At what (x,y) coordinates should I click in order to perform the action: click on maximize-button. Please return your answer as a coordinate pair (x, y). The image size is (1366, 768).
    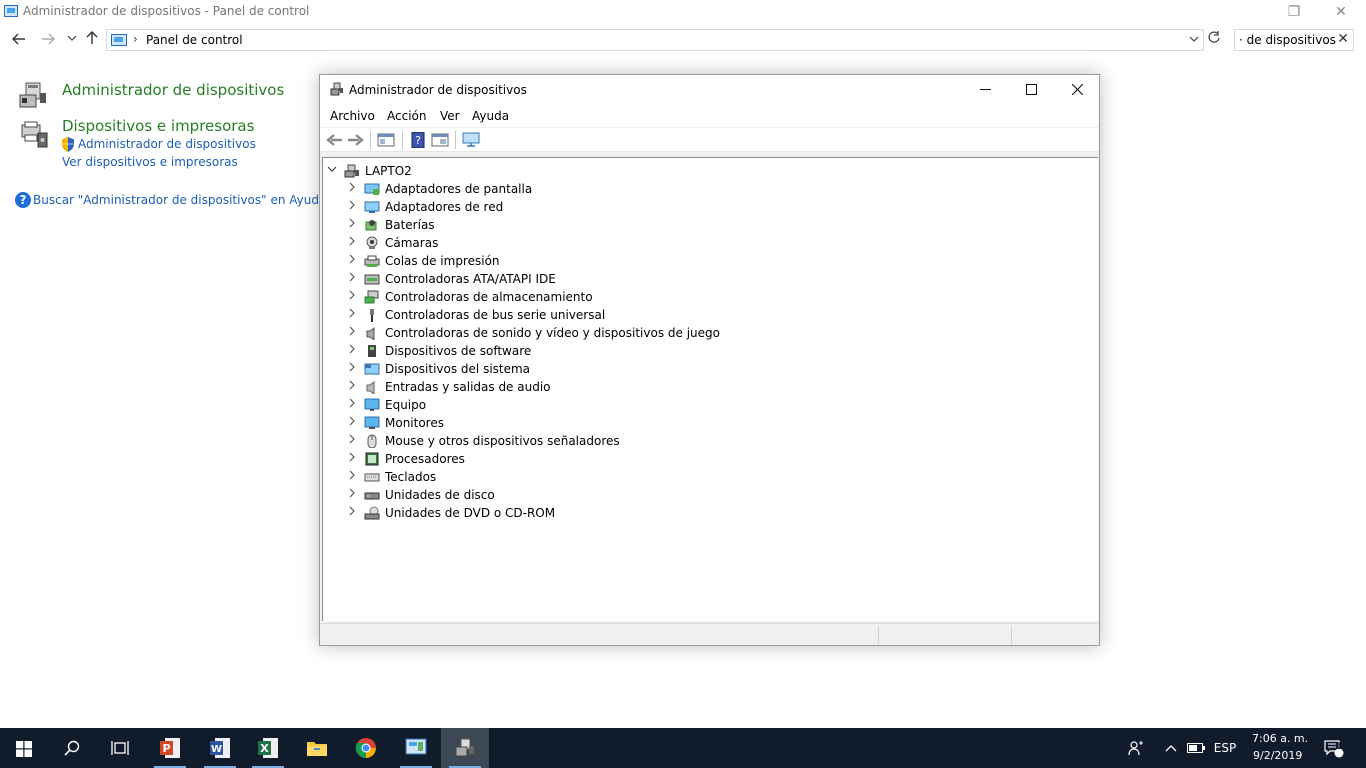
    Looking at the image, I should click on (1031, 90).